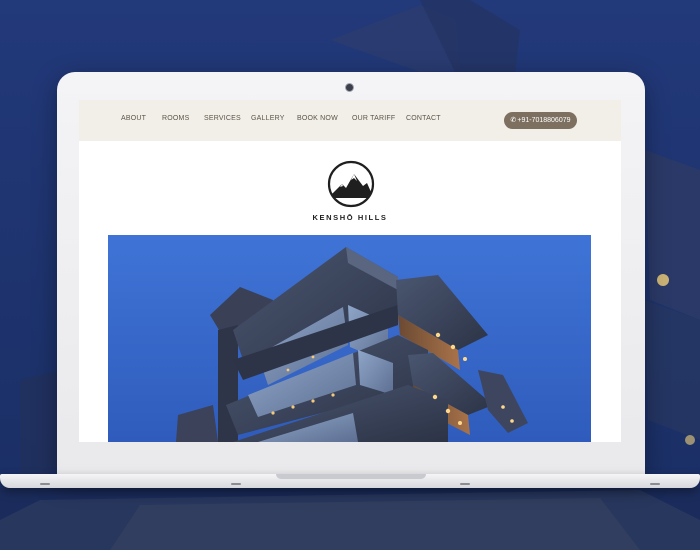 This screenshot has height=550, width=700. What do you see at coordinates (236, 484) in the screenshot?
I see `laptop-foot-mid-left` at bounding box center [236, 484].